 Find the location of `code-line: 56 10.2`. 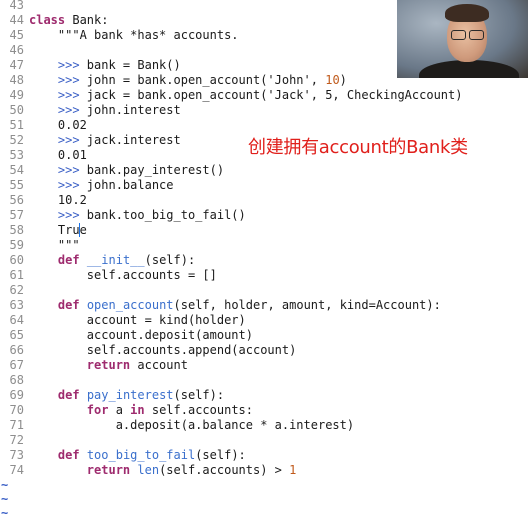

code-line: 56 10.2 is located at coordinates (43, 200).